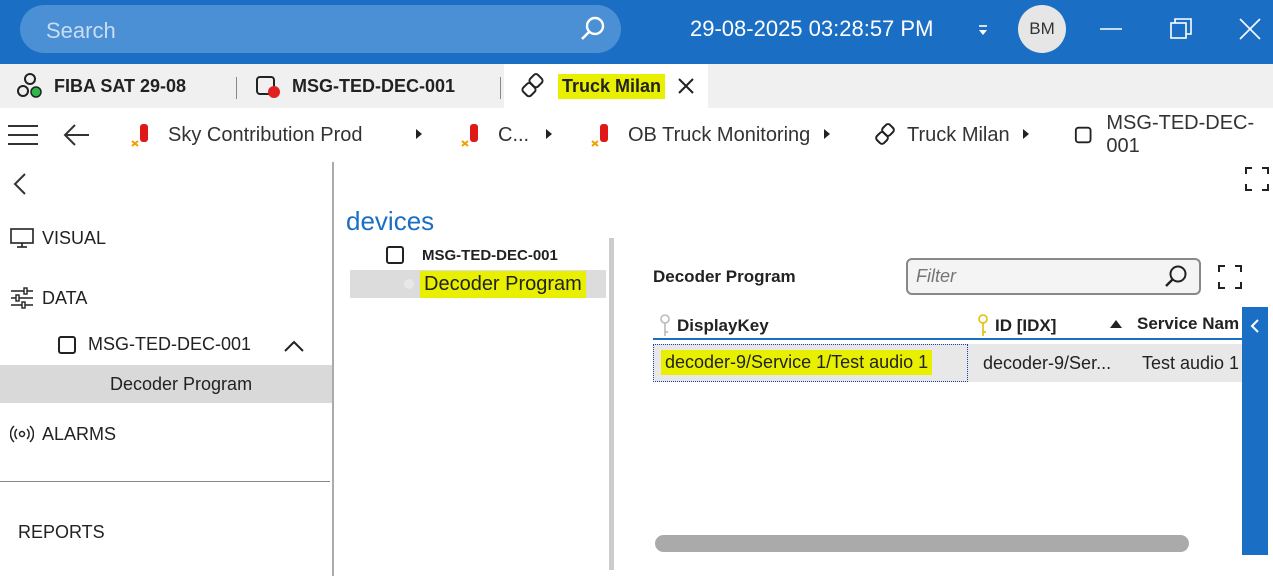  I want to click on restore-icon, so click(1181, 29).